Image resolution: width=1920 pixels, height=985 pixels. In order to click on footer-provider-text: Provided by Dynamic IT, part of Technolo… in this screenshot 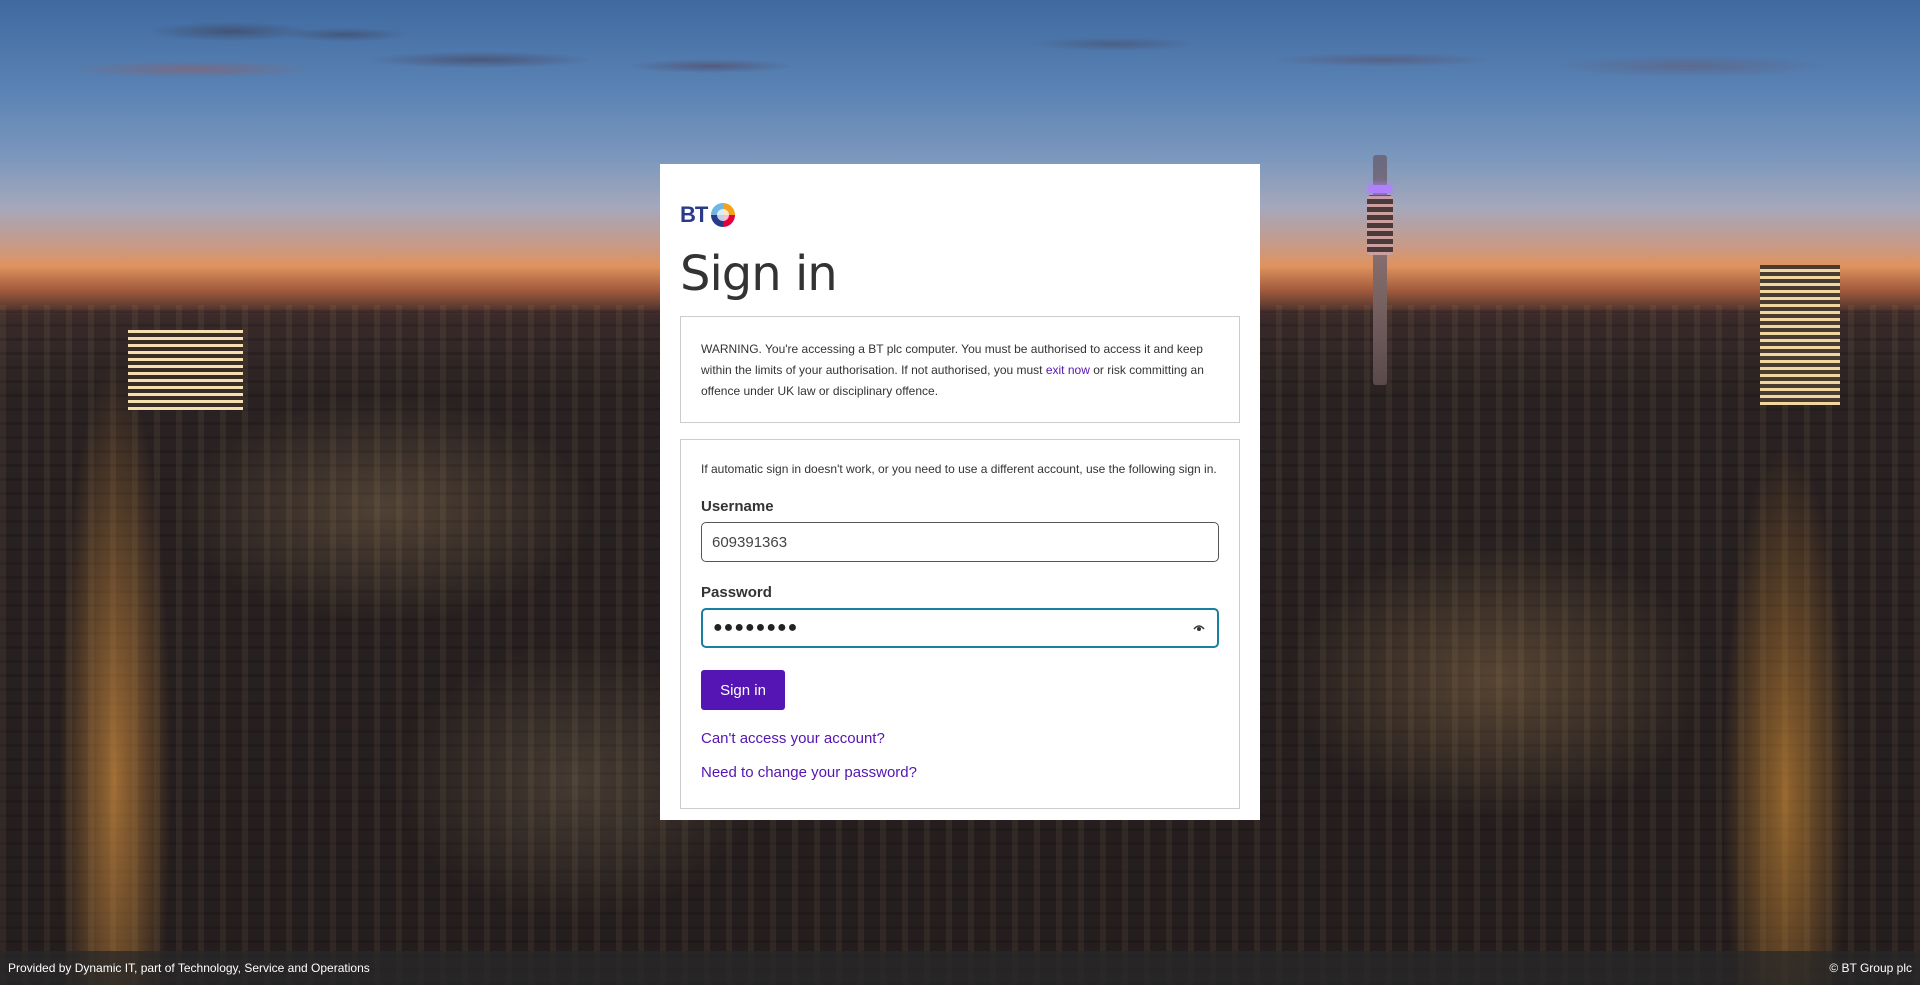, I will do `click(189, 968)`.